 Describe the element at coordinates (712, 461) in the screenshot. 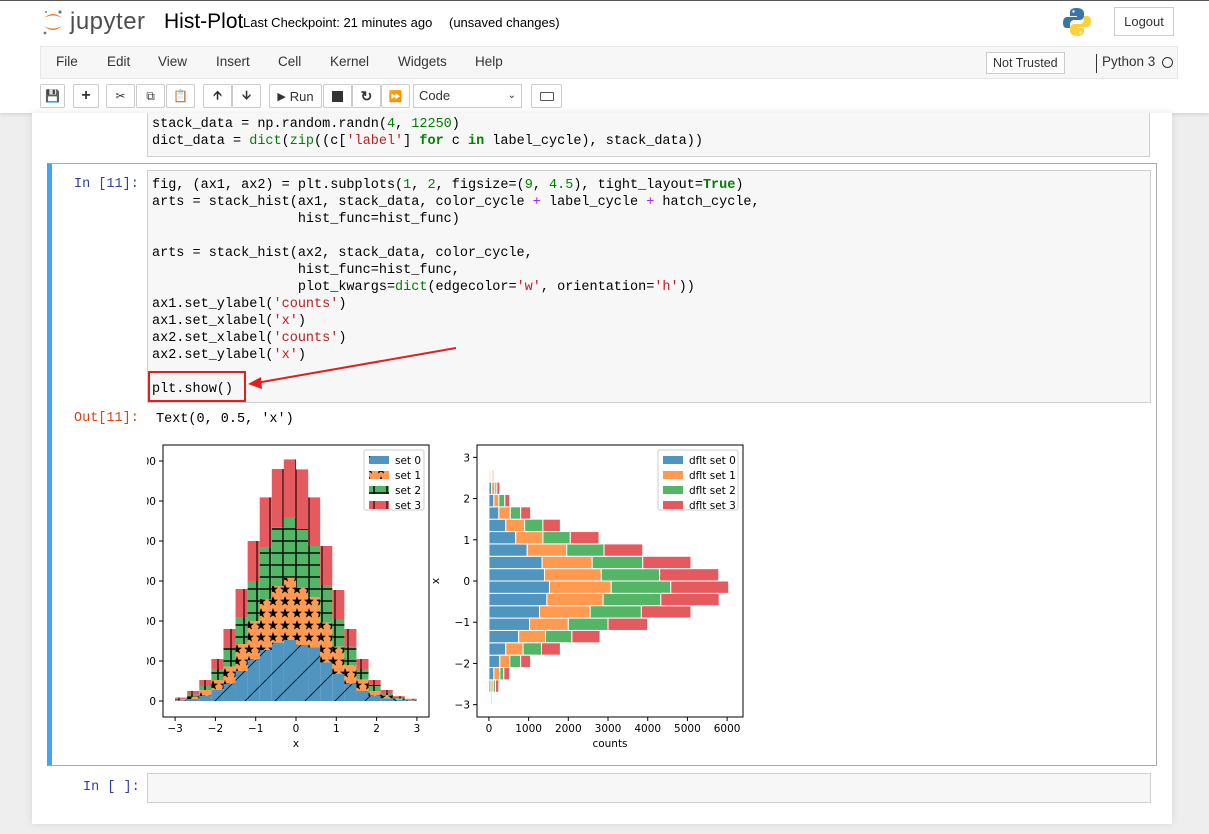

I see `legend-label: dflt set 0` at that location.